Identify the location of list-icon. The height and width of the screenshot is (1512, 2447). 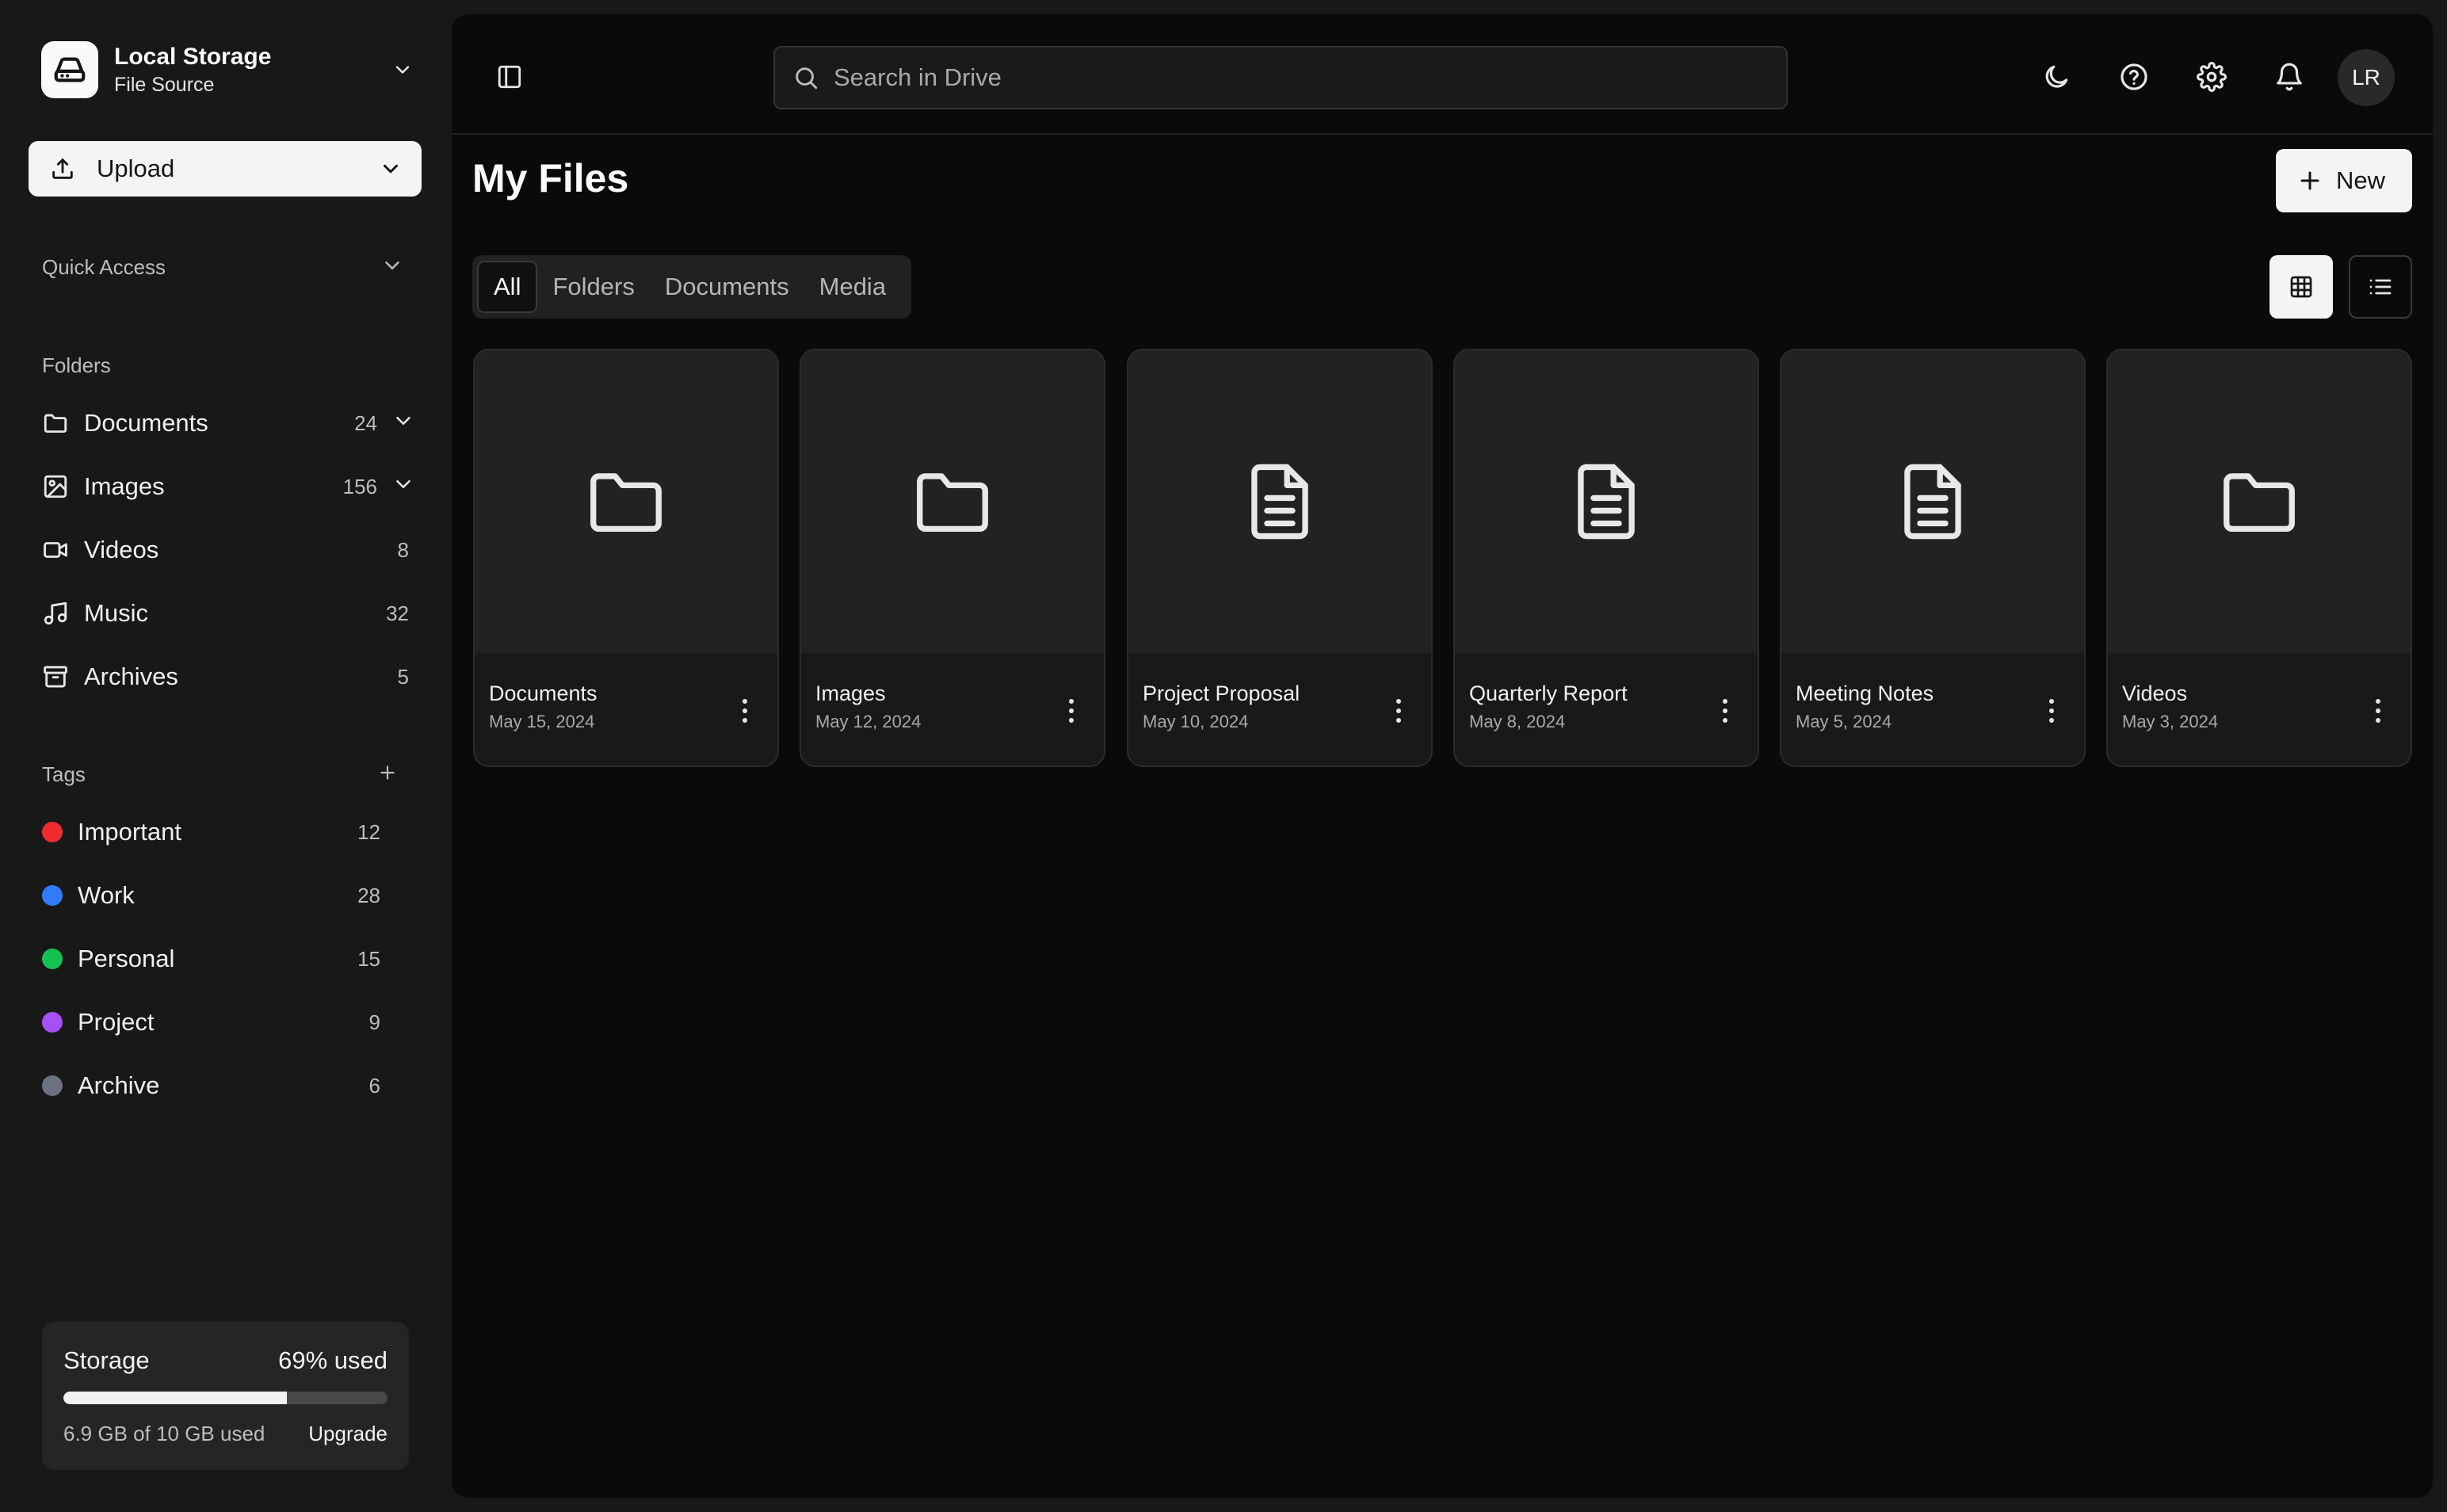
(2381, 287).